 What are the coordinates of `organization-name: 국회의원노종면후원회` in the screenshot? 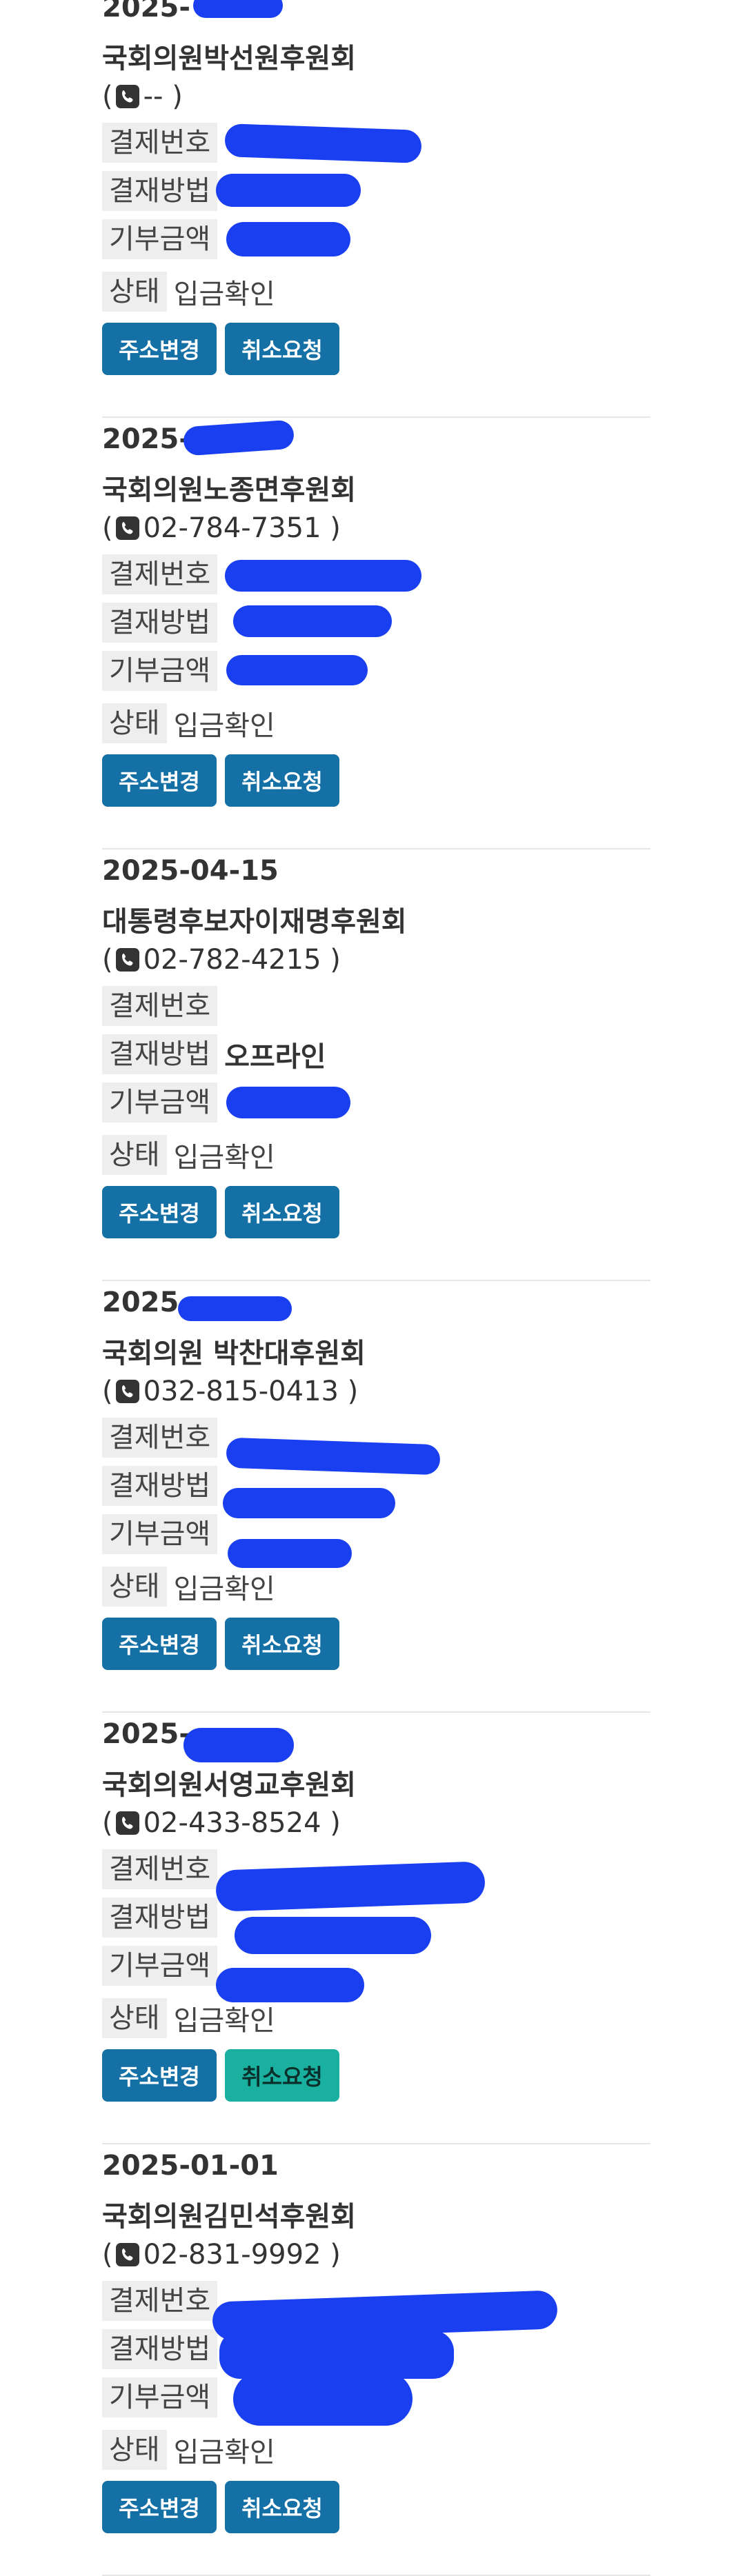 It's located at (229, 490).